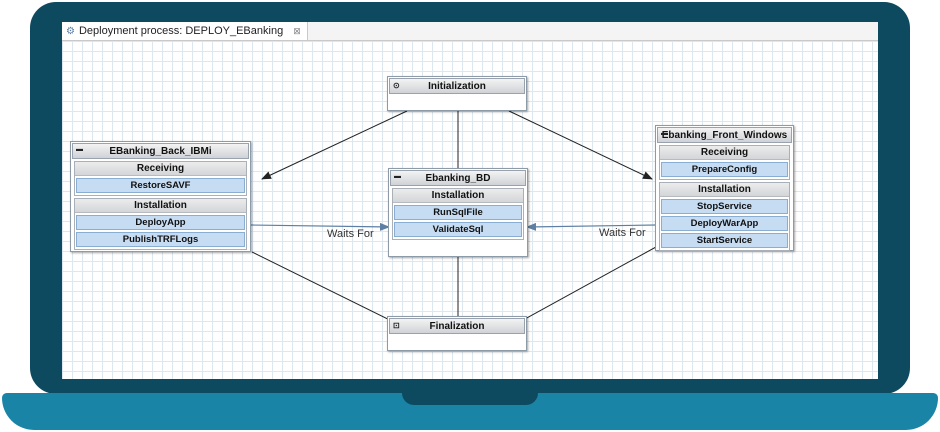  Describe the element at coordinates (181, 31) in the screenshot. I see `editor-tab-title: Deployment process: DEPLOY_EBanking` at that location.